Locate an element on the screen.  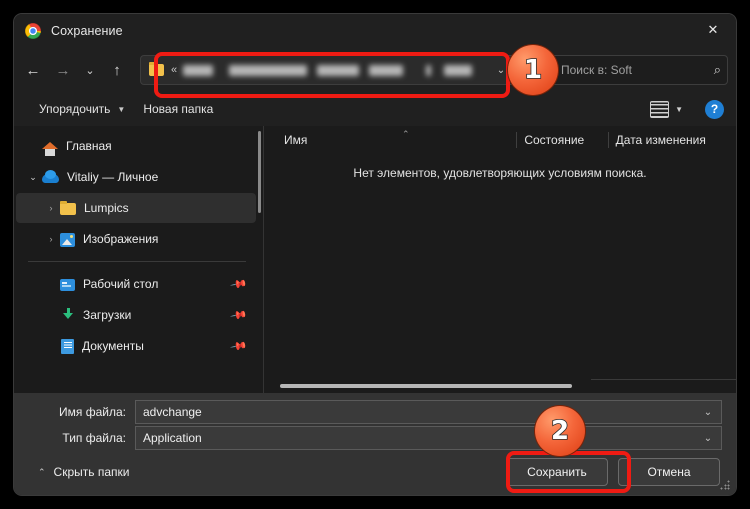
filename-value: advchange is located at coordinates (421, 412).